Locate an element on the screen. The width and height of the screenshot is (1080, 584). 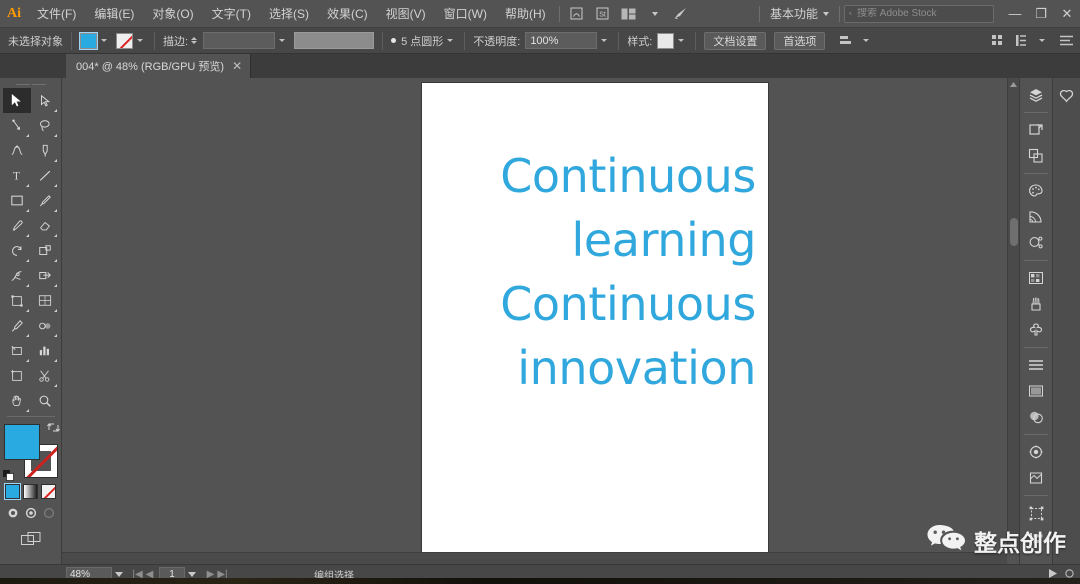
canvas-horizontal-scrollbar is located at coordinates (534, 558).